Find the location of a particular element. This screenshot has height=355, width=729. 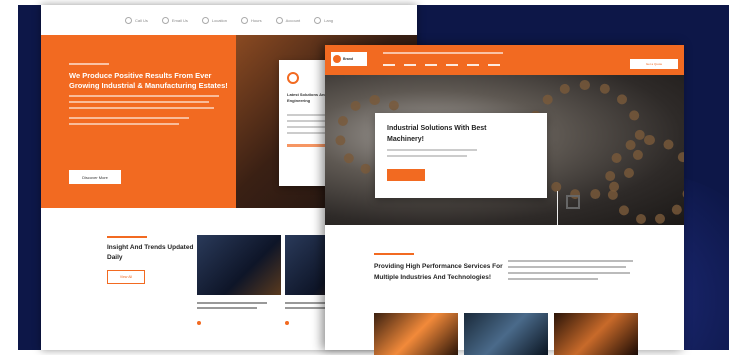

main-menu is located at coordinates (441, 65).